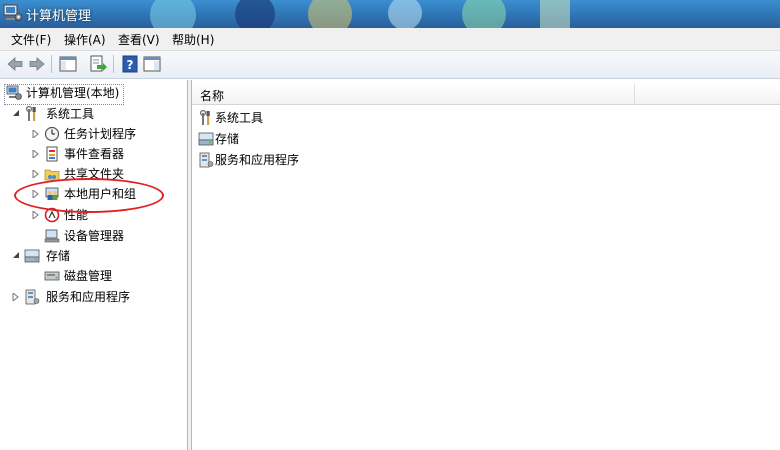  What do you see at coordinates (52, 236) in the screenshot?
I see `device-manager-icon` at bounding box center [52, 236].